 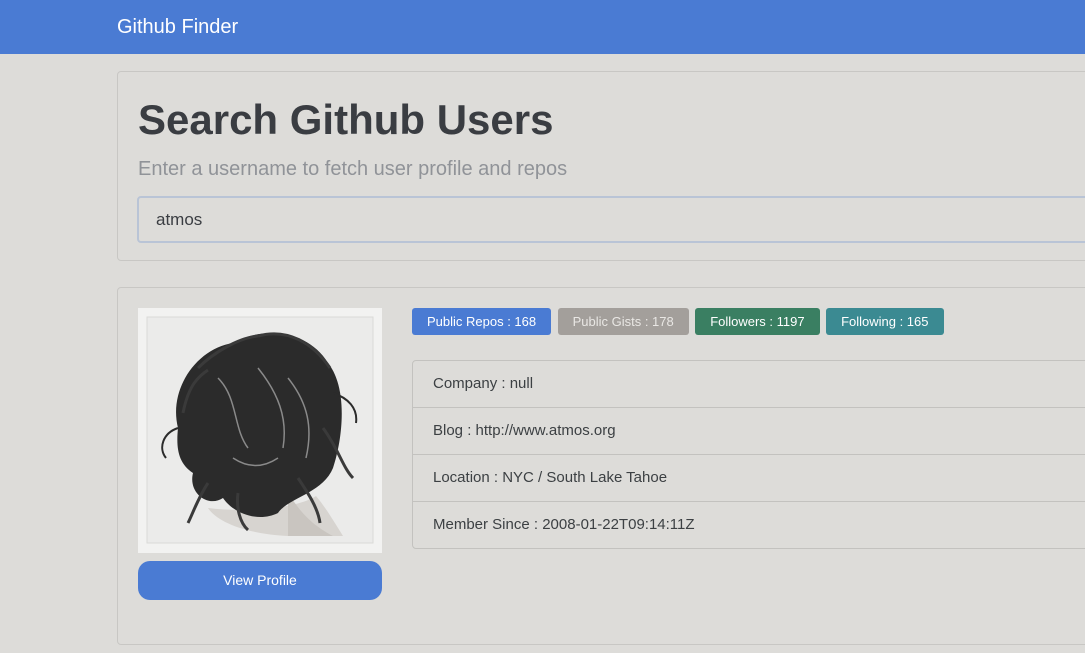 What do you see at coordinates (749, 478) in the screenshot?
I see `info-location: Location : NYC / South Lake Tahoe` at bounding box center [749, 478].